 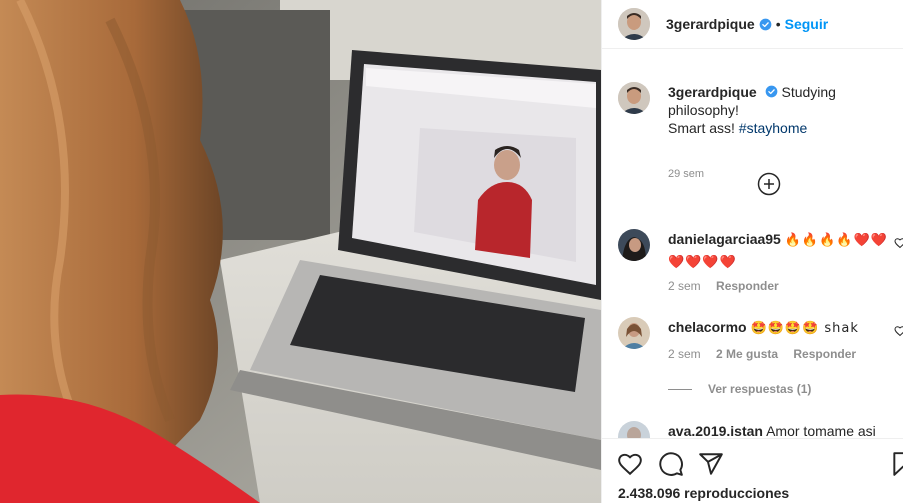 I want to click on comment-meta: 2 sem 2 Me gusta Responder, so click(x=768, y=354).